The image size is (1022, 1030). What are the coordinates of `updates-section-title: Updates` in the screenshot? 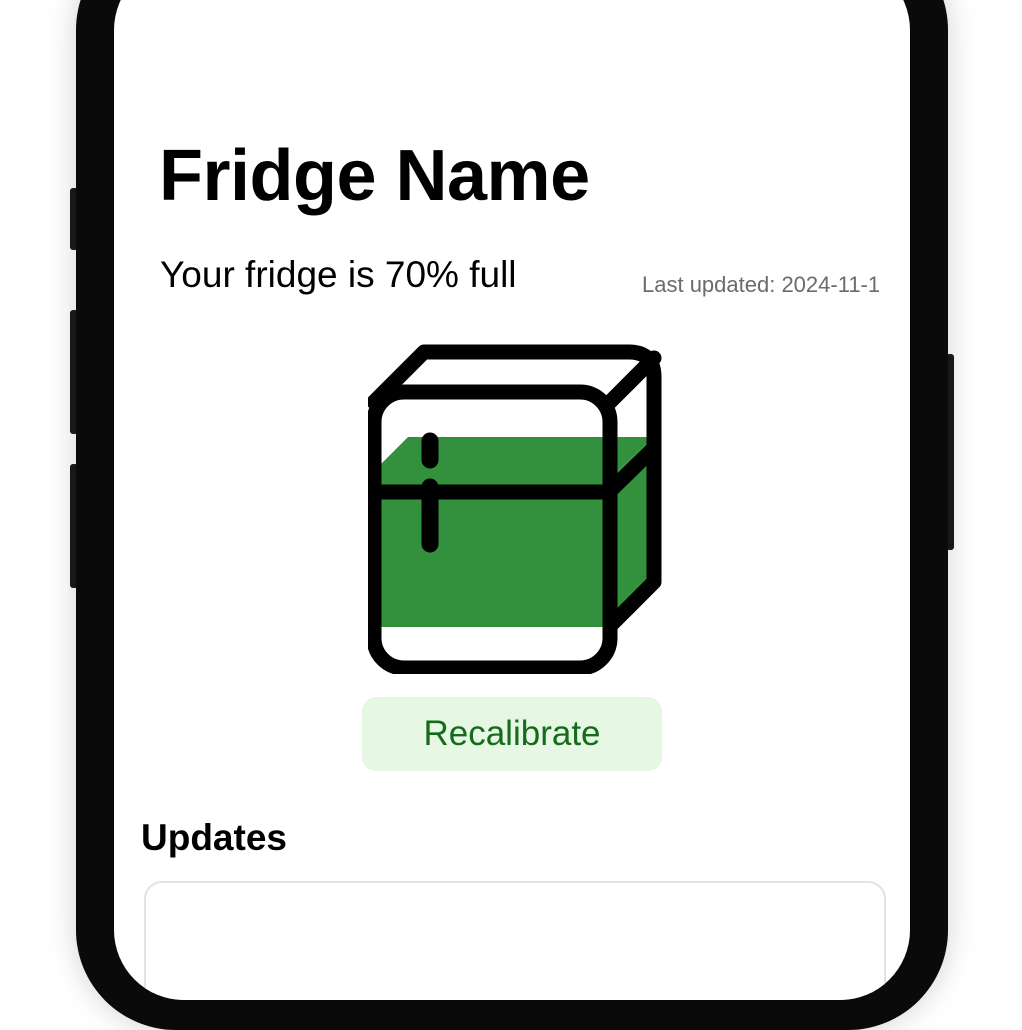 It's located at (214, 837).